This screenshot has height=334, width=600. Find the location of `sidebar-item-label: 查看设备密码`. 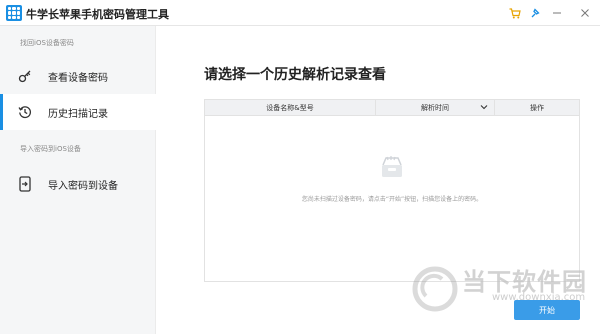

sidebar-item-label: 查看设备密码 is located at coordinates (78, 78).